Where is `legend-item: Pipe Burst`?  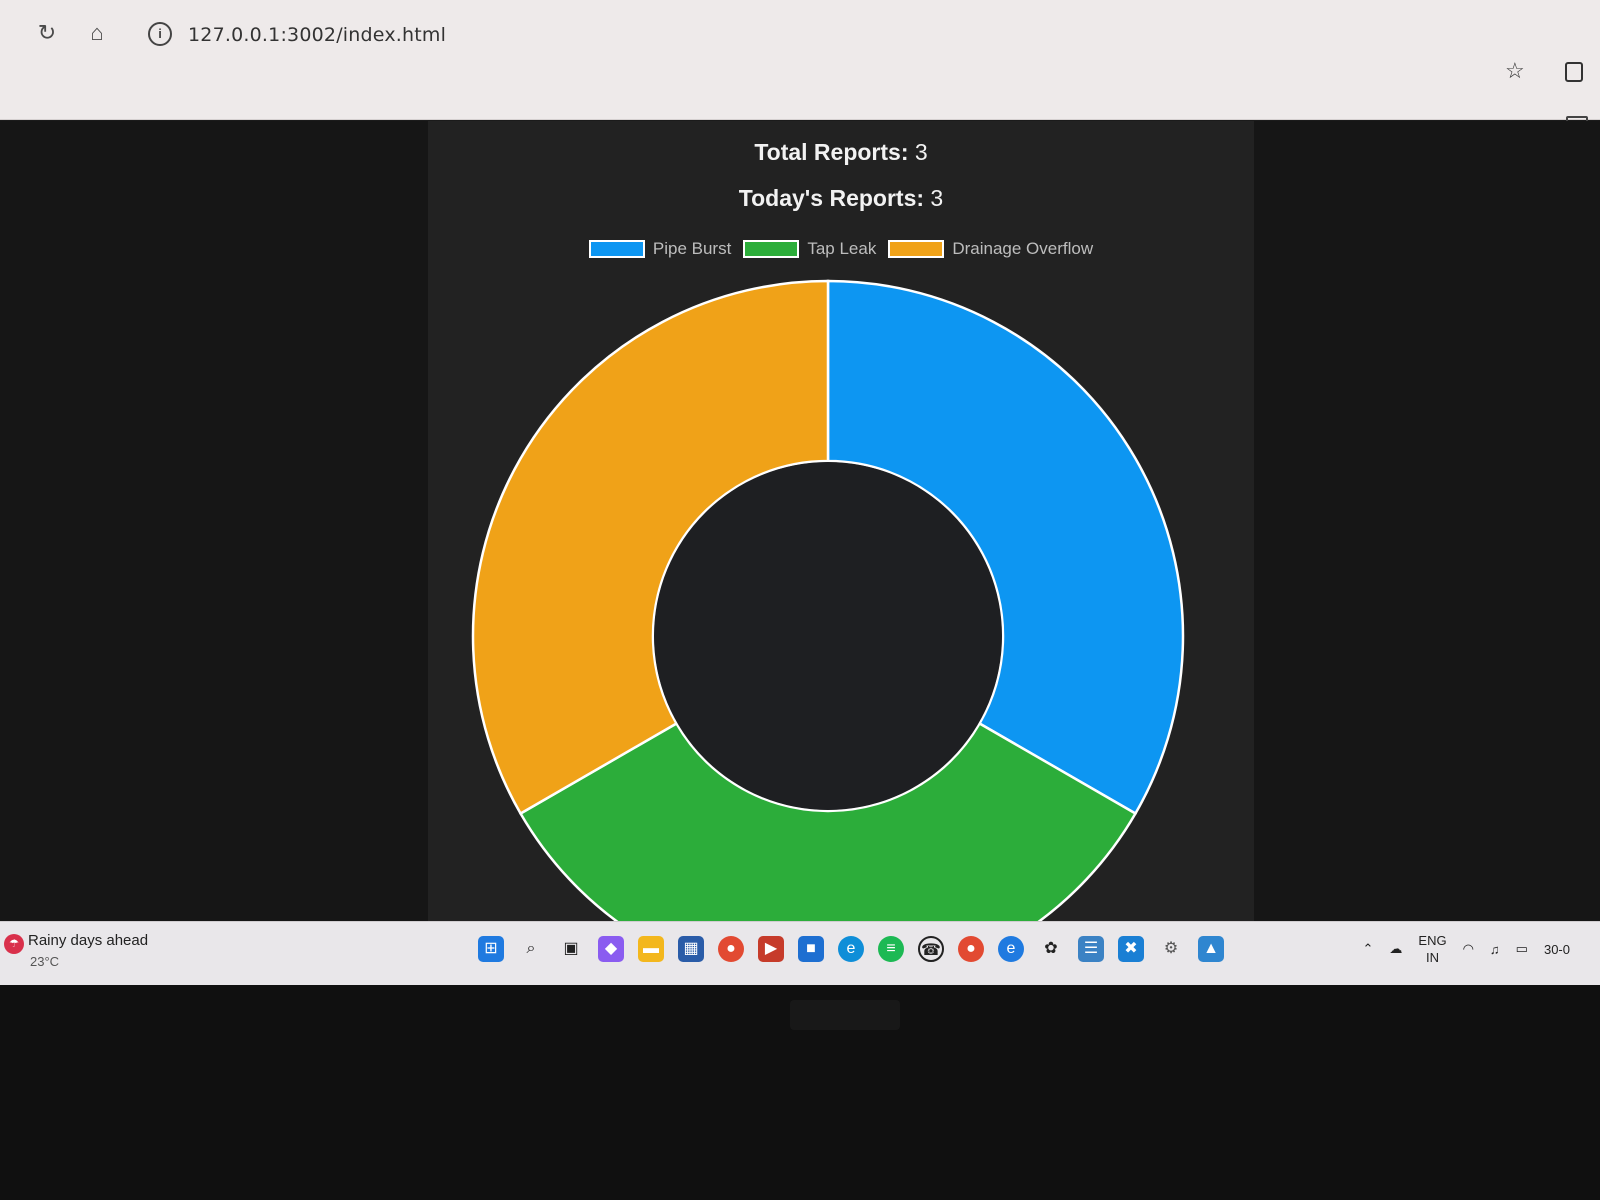
legend-item: Pipe Burst is located at coordinates (660, 249).